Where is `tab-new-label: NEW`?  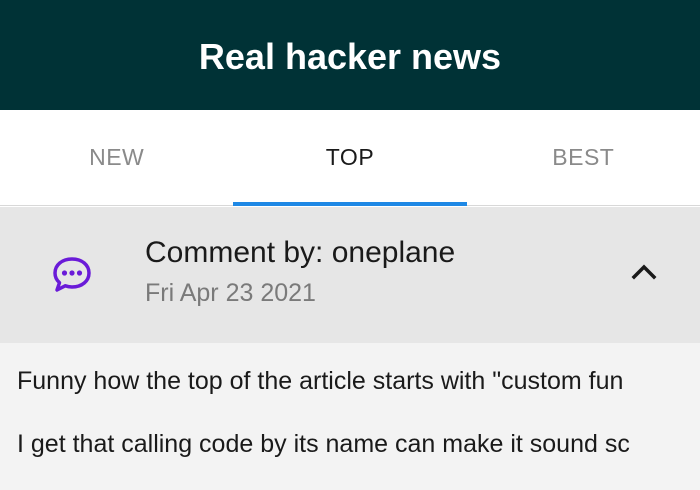 tab-new-label: NEW is located at coordinates (117, 157).